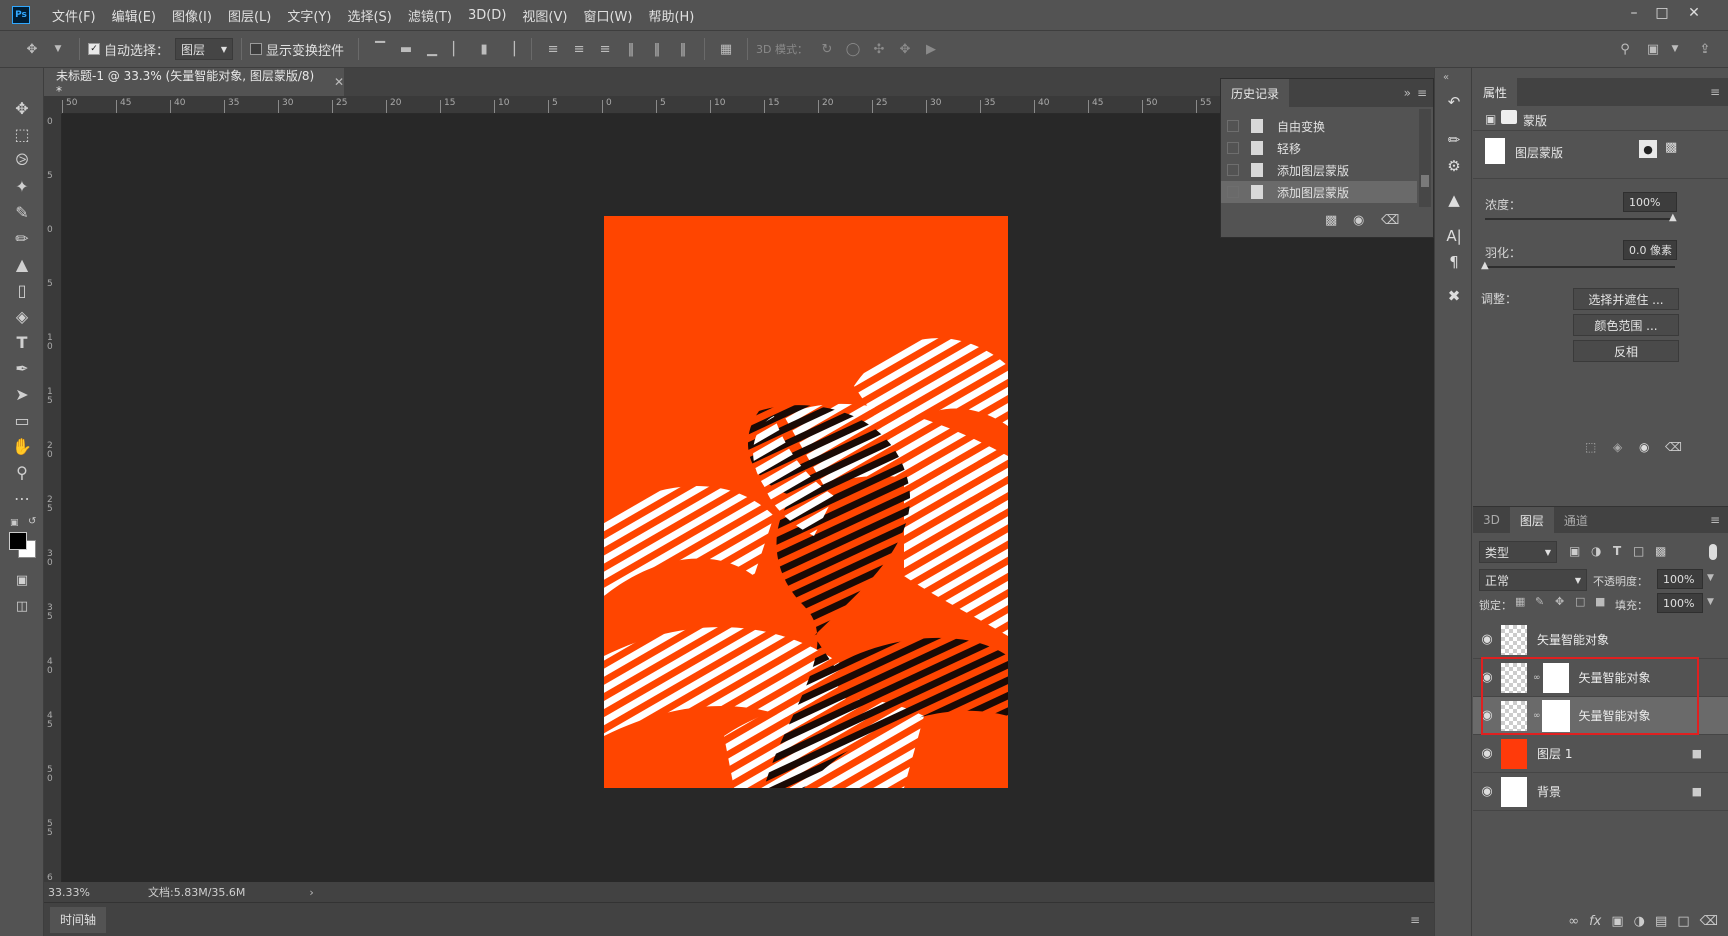  Describe the element at coordinates (1661, 921) in the screenshot. I see `folder-icon: ▤` at that location.